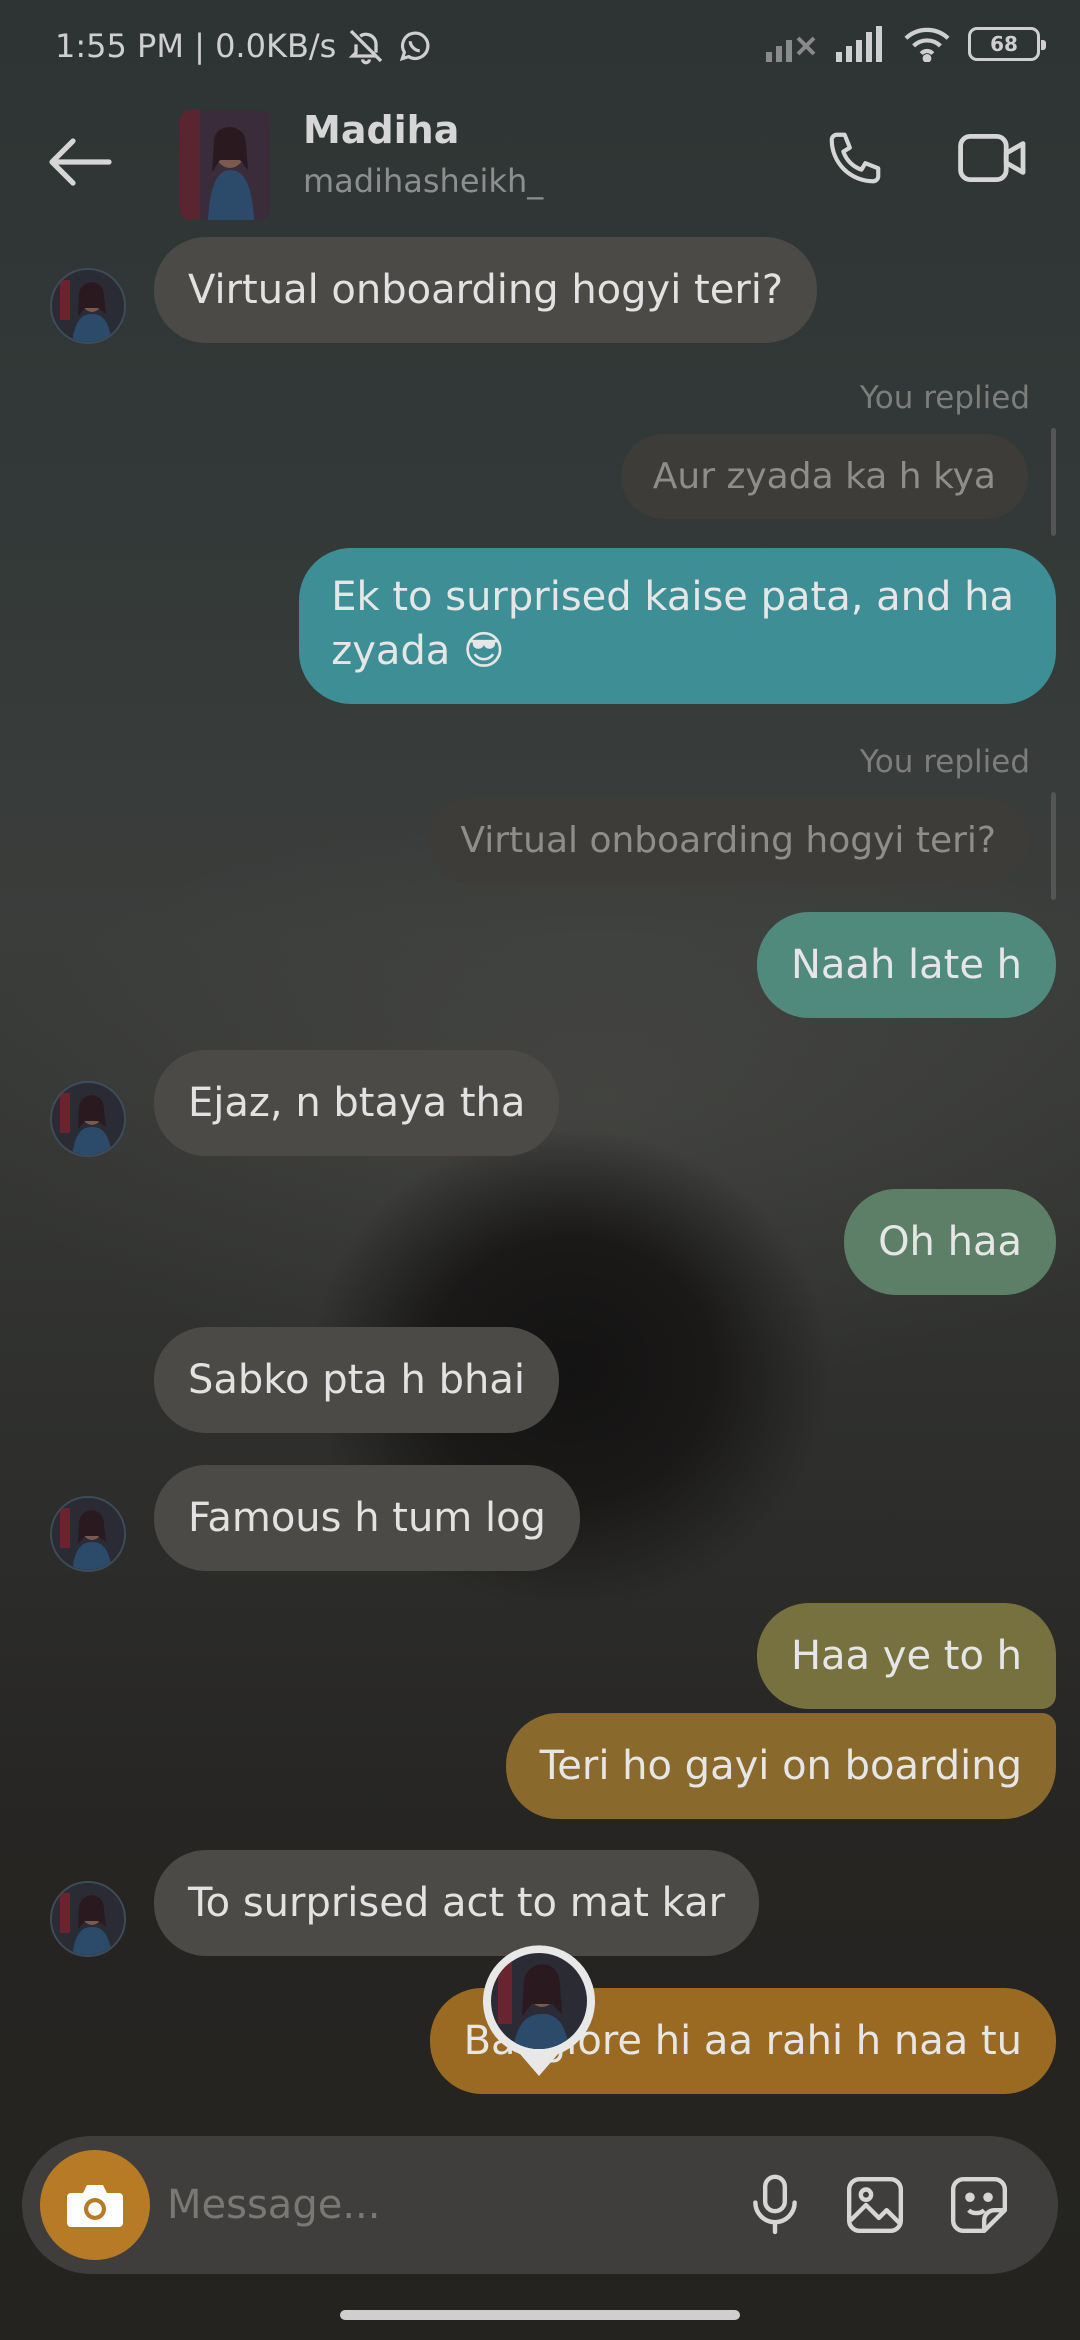 This screenshot has width=1080, height=2340. Describe the element at coordinates (859, 44) in the screenshot. I see `signal-icon` at that location.